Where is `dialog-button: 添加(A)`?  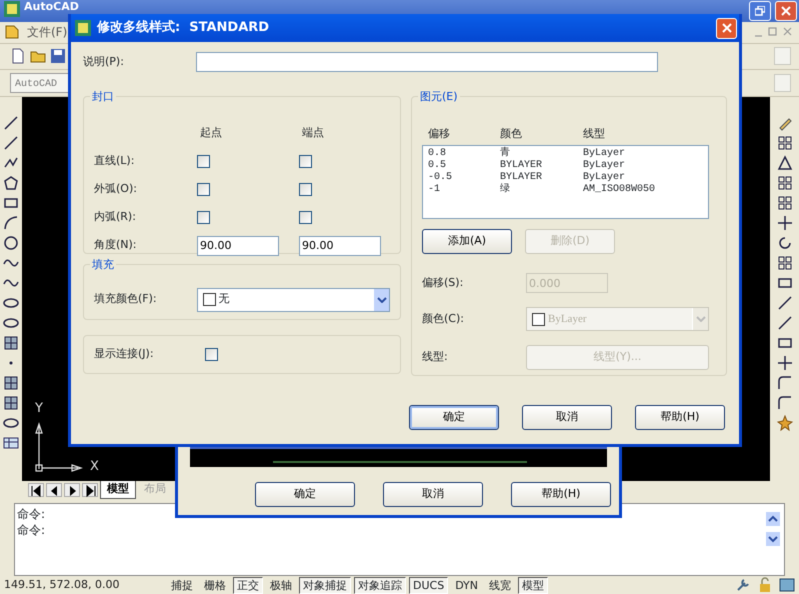
dialog-button: 添加(A) is located at coordinates (467, 241).